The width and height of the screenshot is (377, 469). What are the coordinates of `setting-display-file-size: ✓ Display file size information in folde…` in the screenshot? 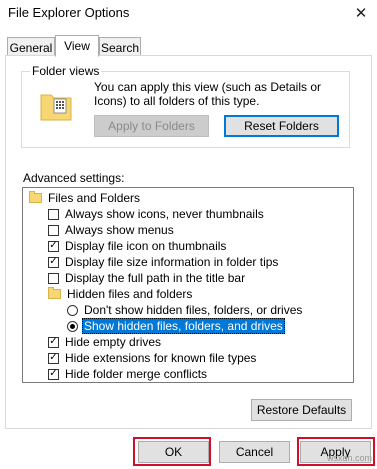 It's located at (163, 262).